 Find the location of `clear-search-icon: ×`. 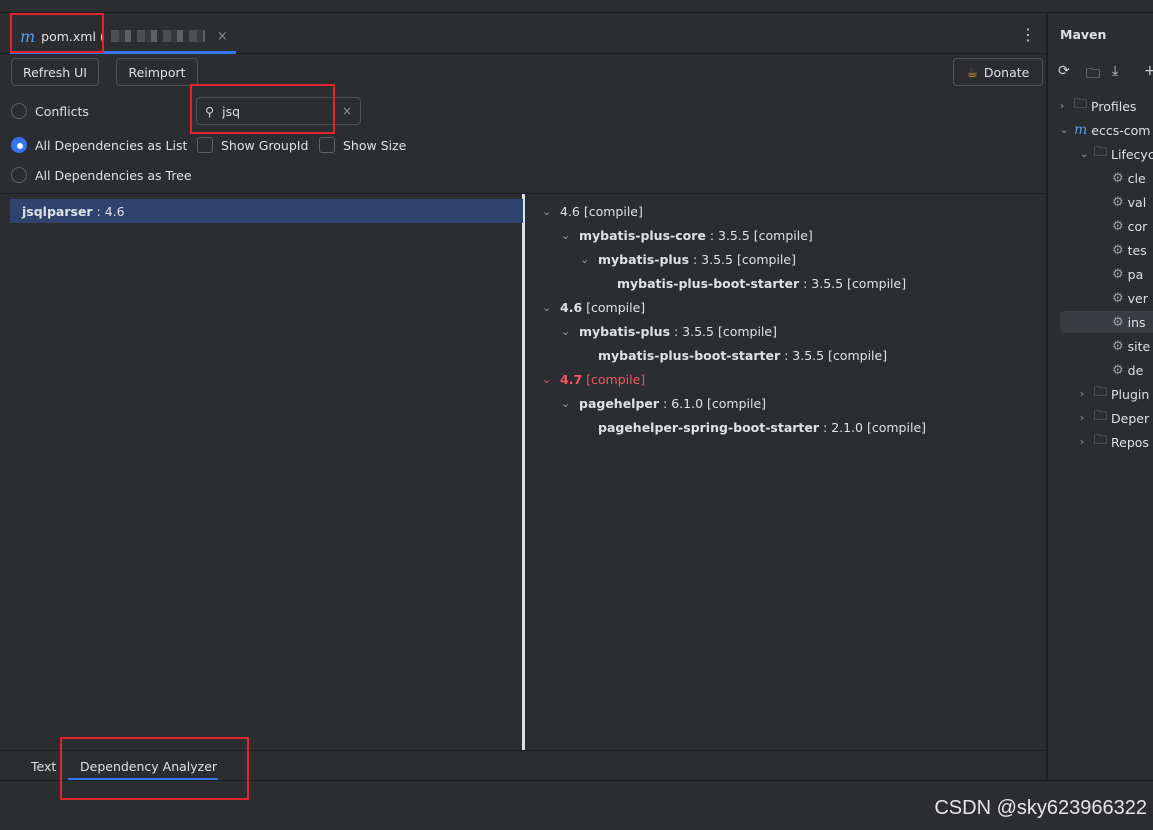

clear-search-icon: × is located at coordinates (347, 111).